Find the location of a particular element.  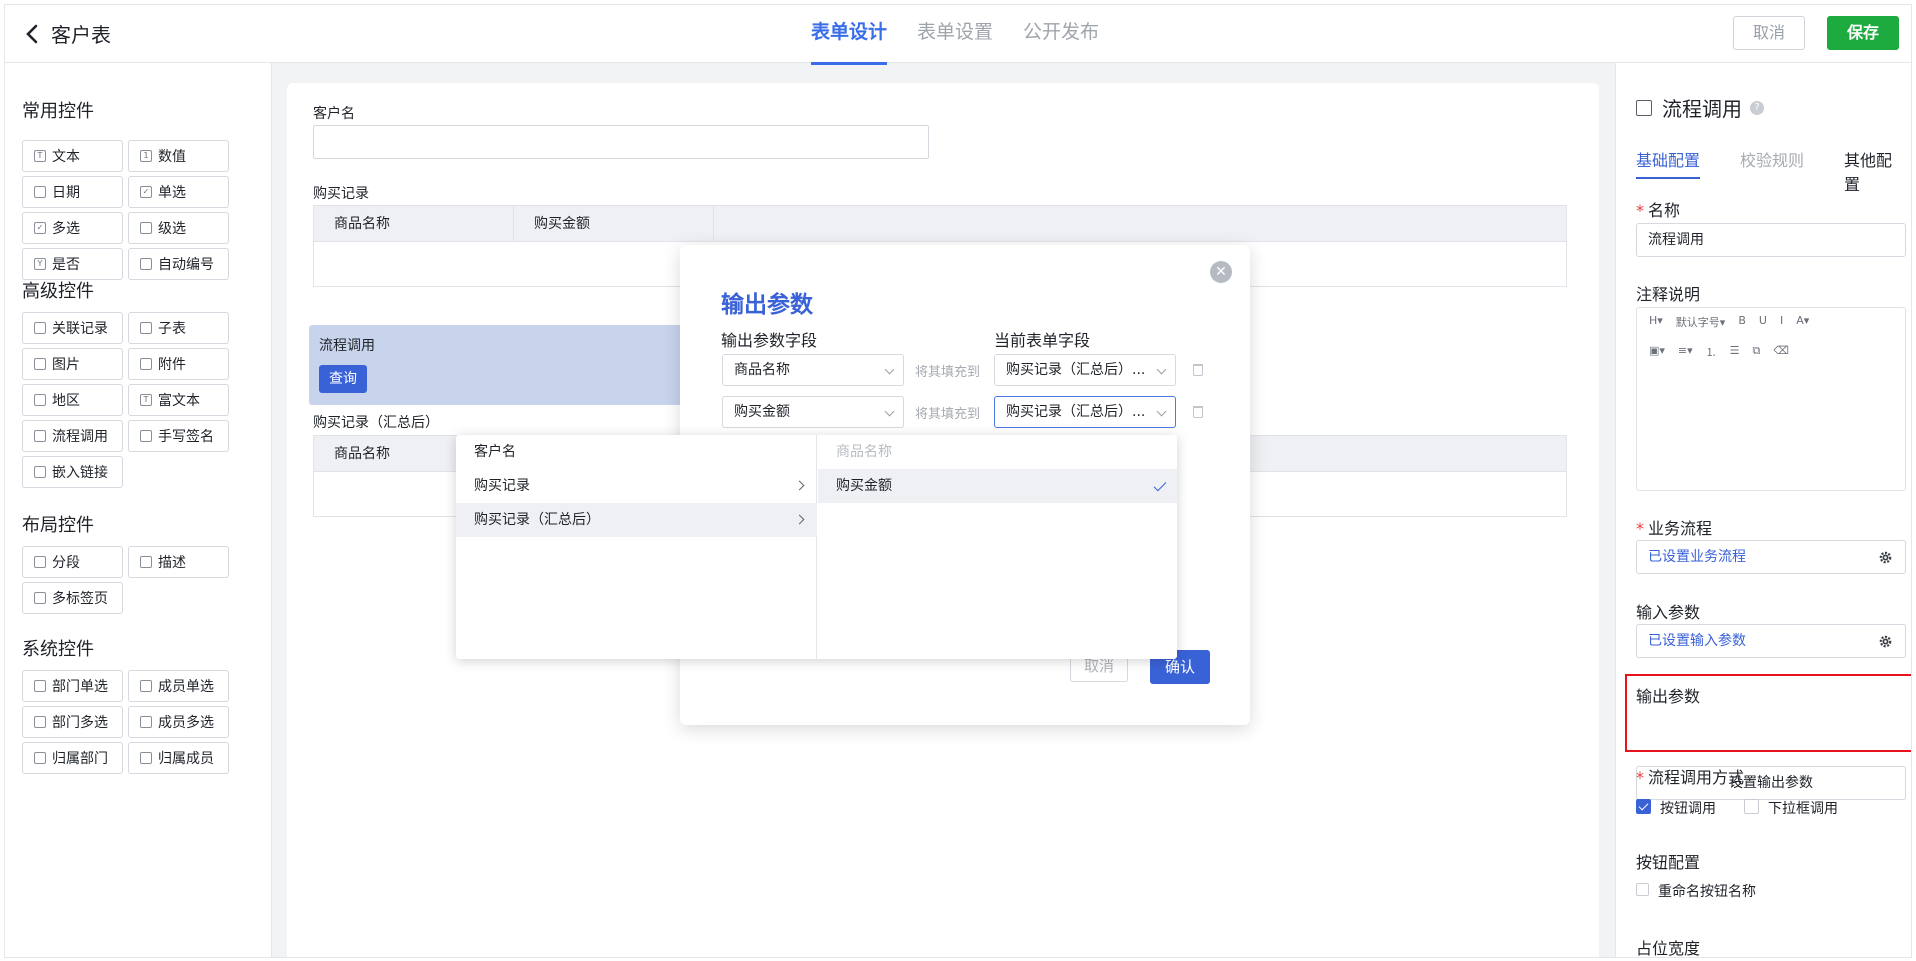

flow-call-icon is located at coordinates (40, 436).